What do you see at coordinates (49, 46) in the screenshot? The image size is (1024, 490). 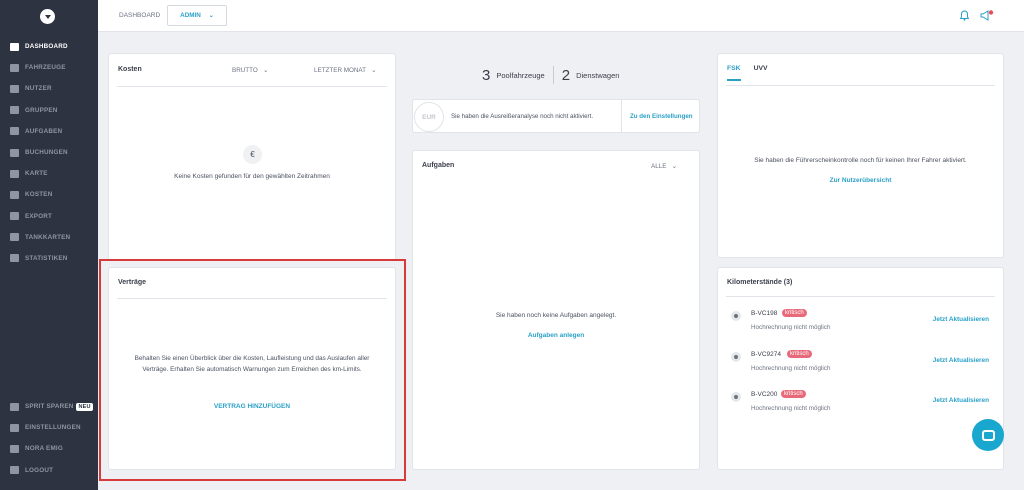 I see `sidebar-item-dashboard: DASHBOARD` at bounding box center [49, 46].